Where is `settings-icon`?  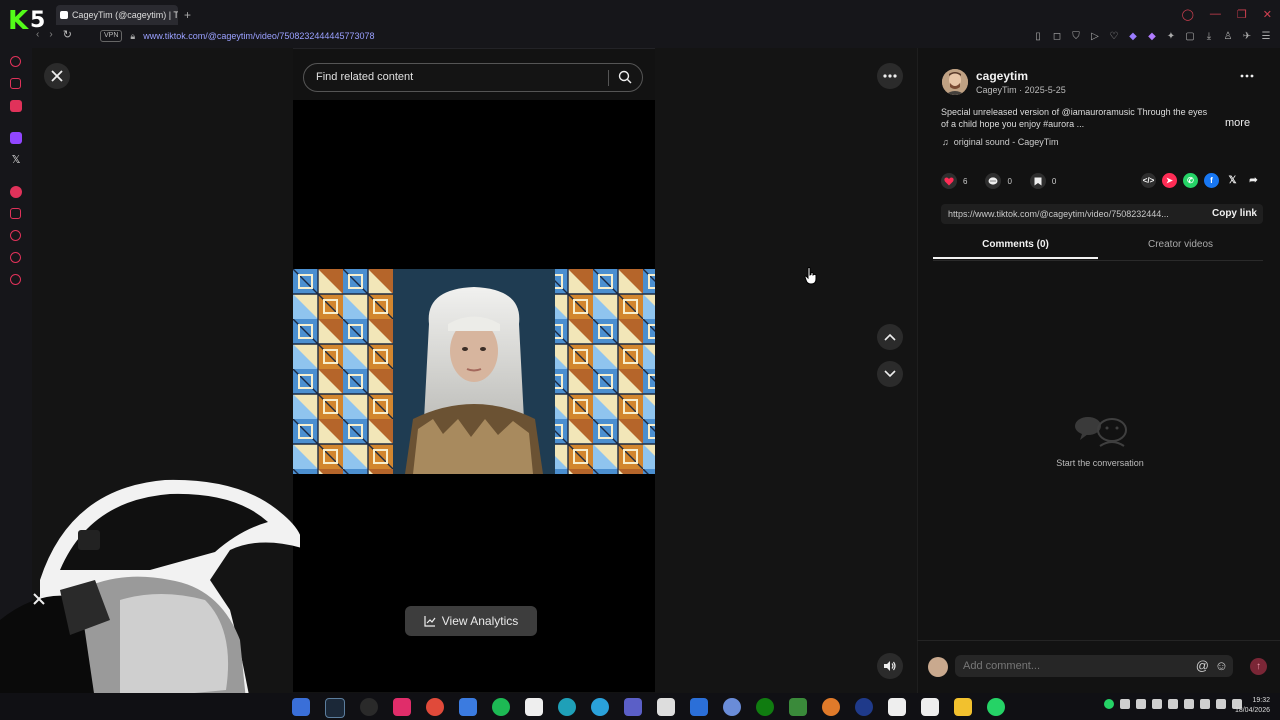
settings-icon is located at coordinates (15, 279).